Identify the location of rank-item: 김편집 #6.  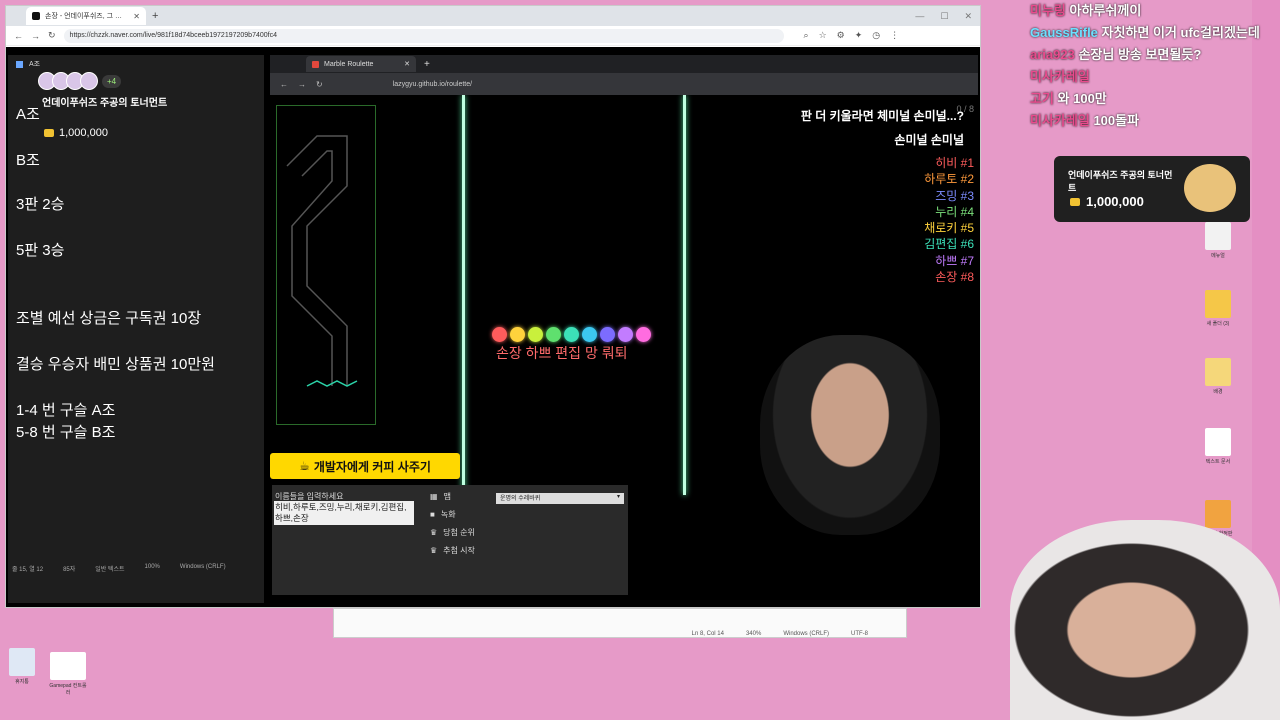
(949, 244).